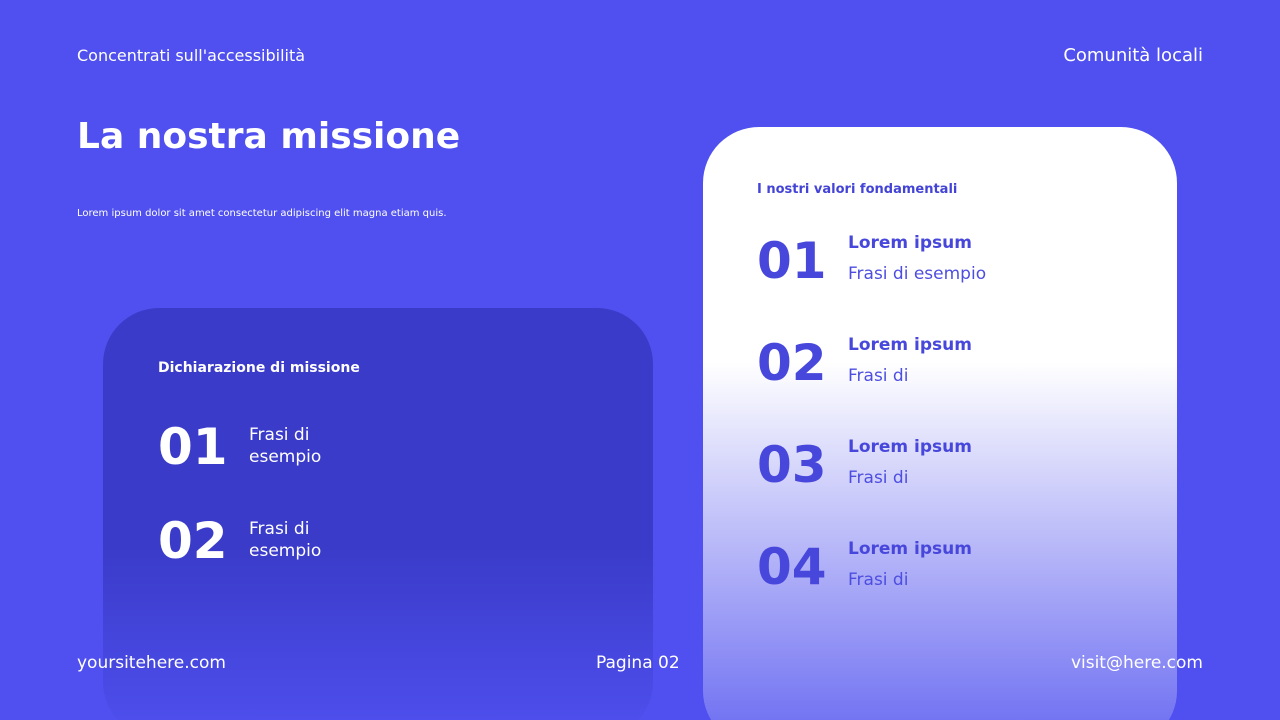  What do you see at coordinates (792, 465) in the screenshot?
I see `value-item-number: 03` at bounding box center [792, 465].